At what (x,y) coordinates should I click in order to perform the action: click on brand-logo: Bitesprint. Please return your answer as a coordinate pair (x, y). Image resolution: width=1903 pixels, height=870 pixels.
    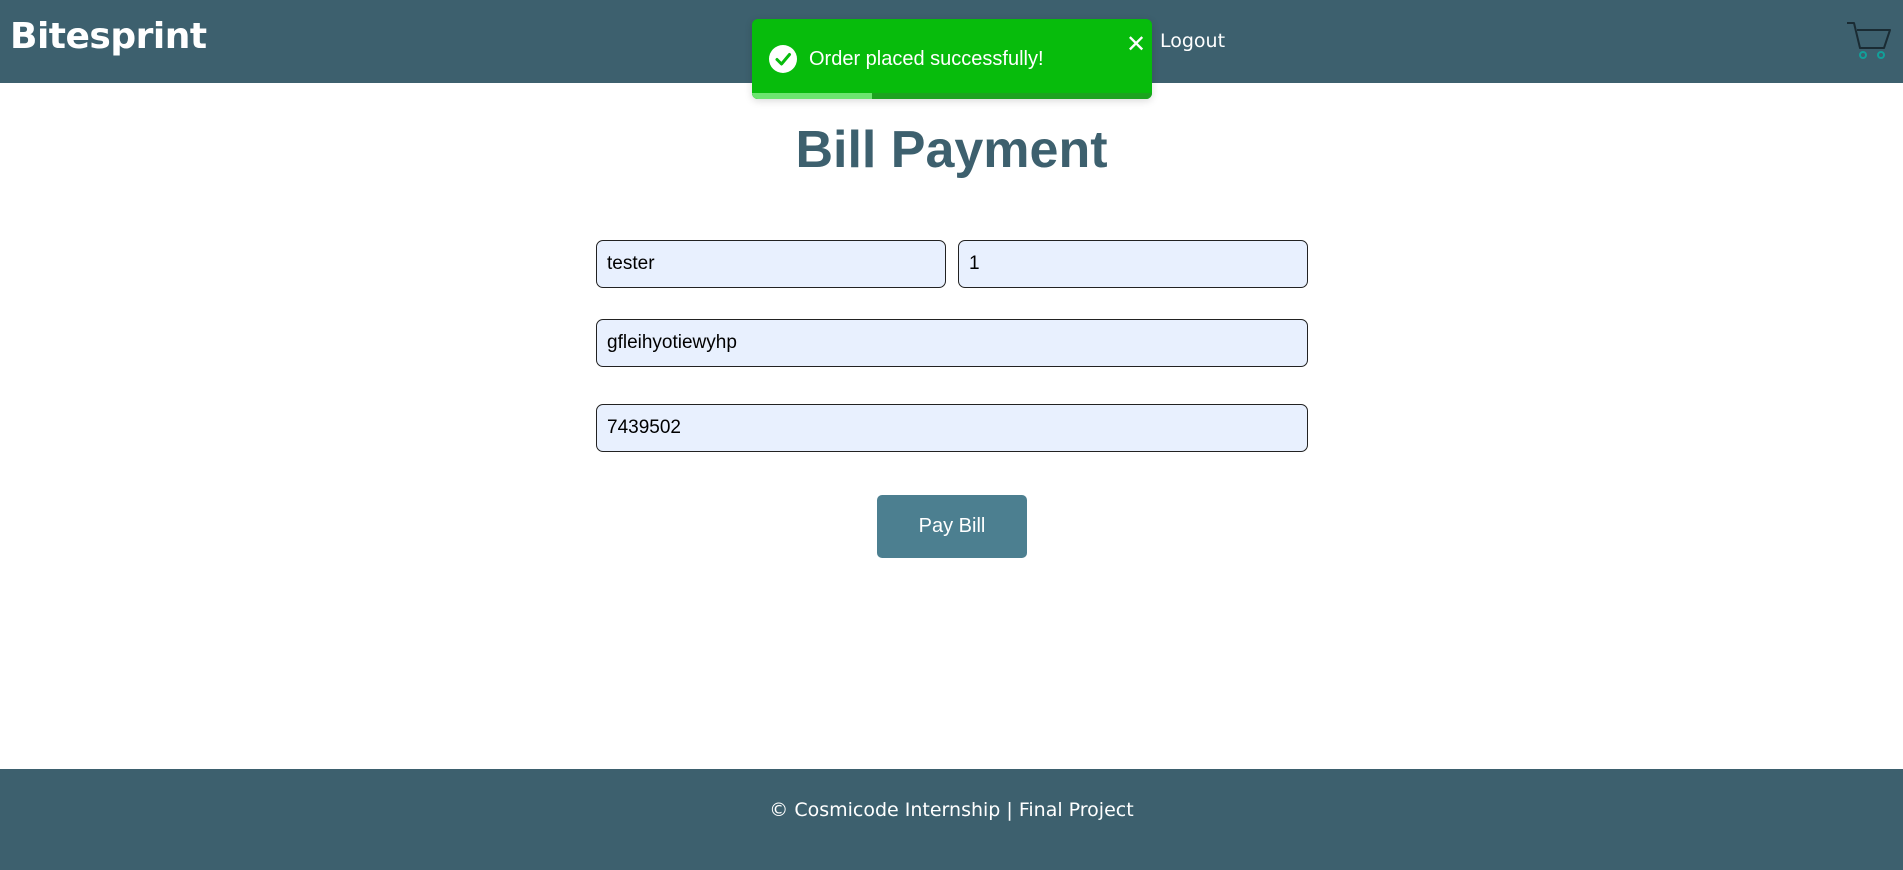
    Looking at the image, I should click on (108, 36).